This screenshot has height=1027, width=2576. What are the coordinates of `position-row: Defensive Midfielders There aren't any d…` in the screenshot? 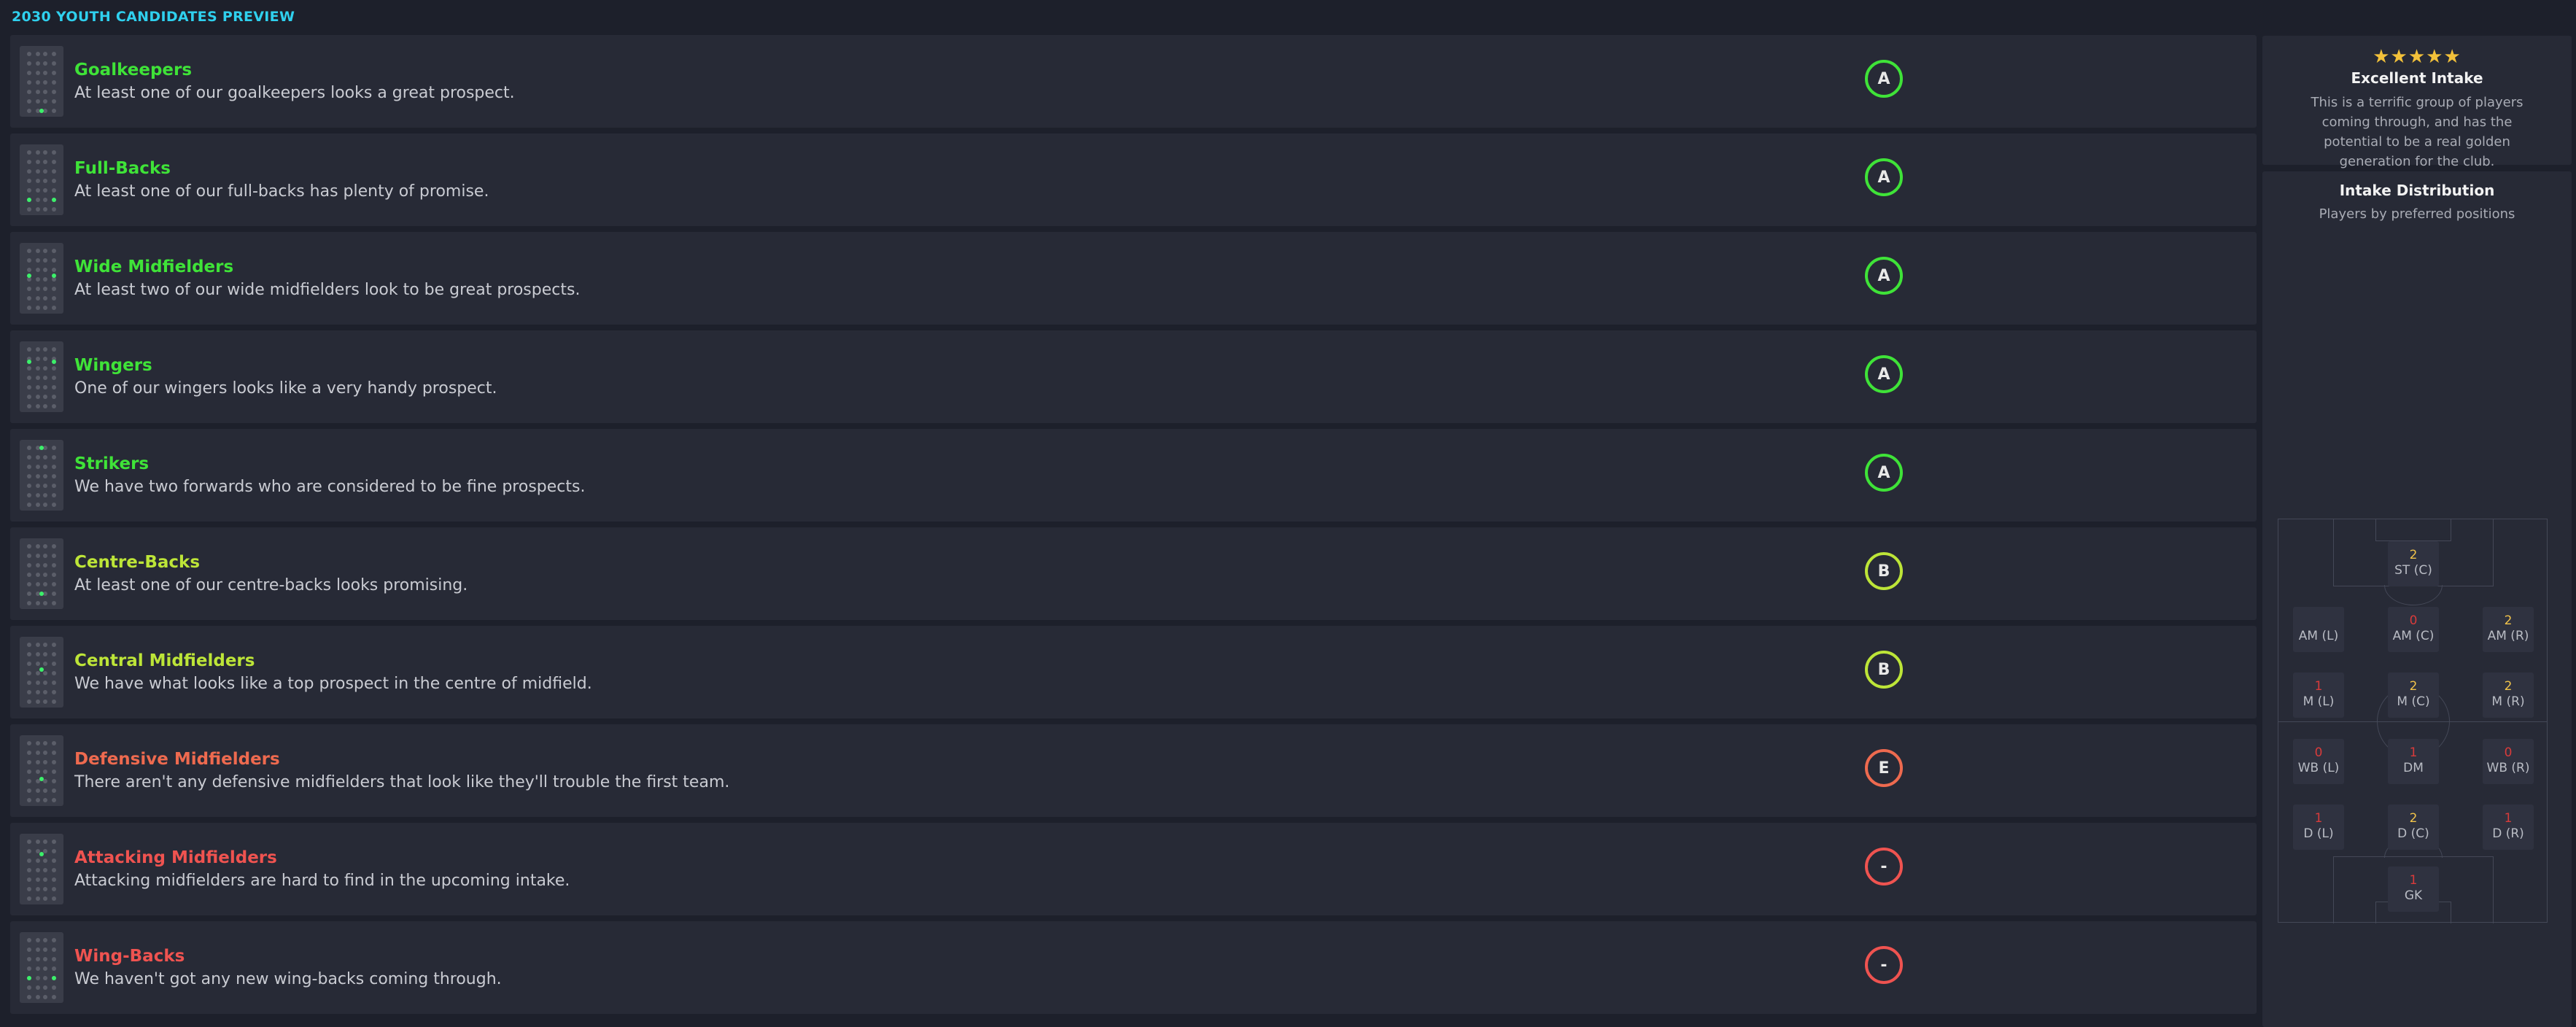 It's located at (1133, 770).